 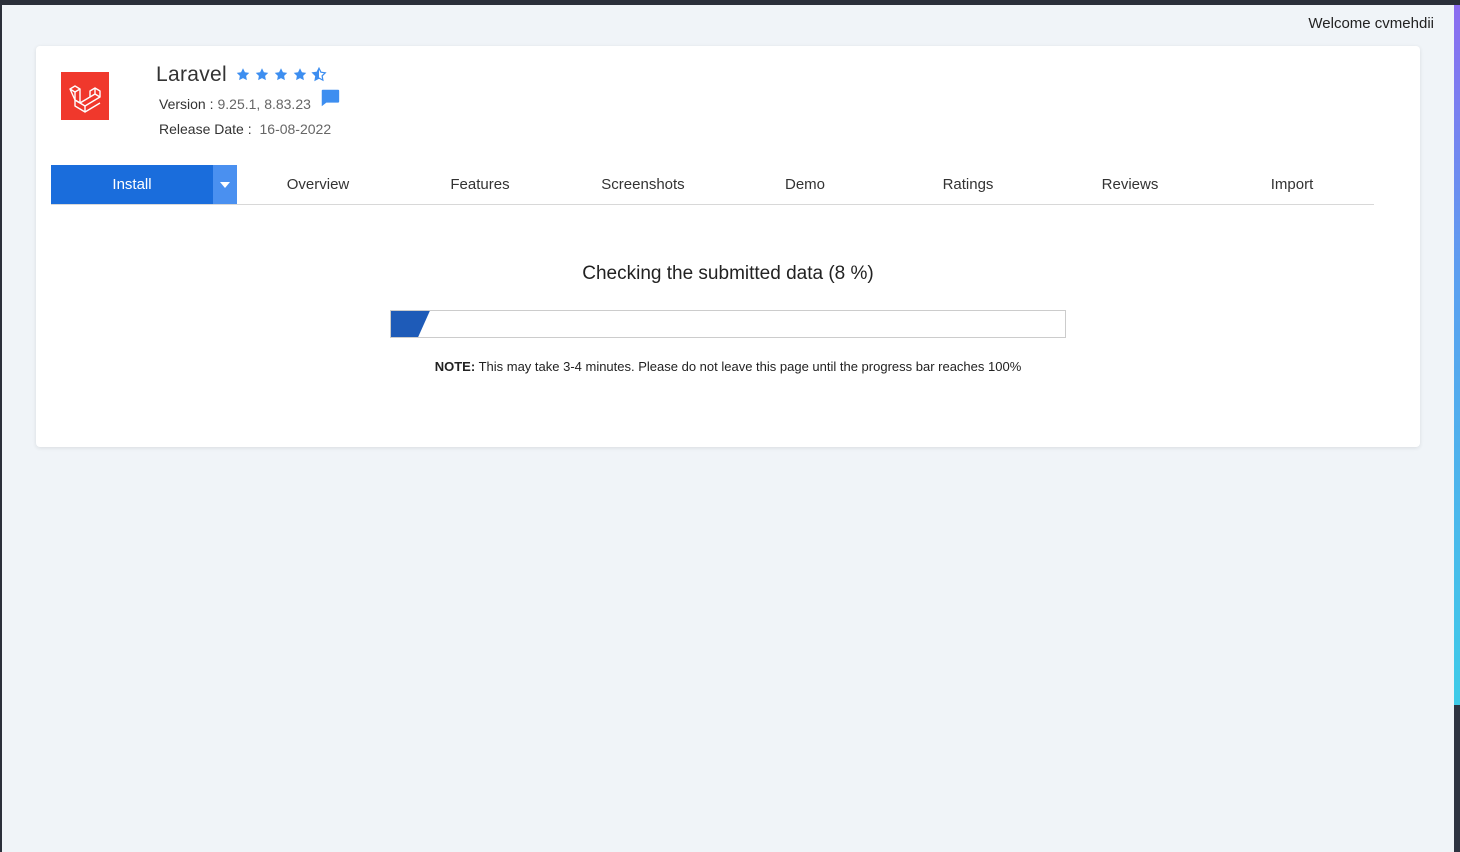 I want to click on version-label: Version :, so click(x=186, y=103).